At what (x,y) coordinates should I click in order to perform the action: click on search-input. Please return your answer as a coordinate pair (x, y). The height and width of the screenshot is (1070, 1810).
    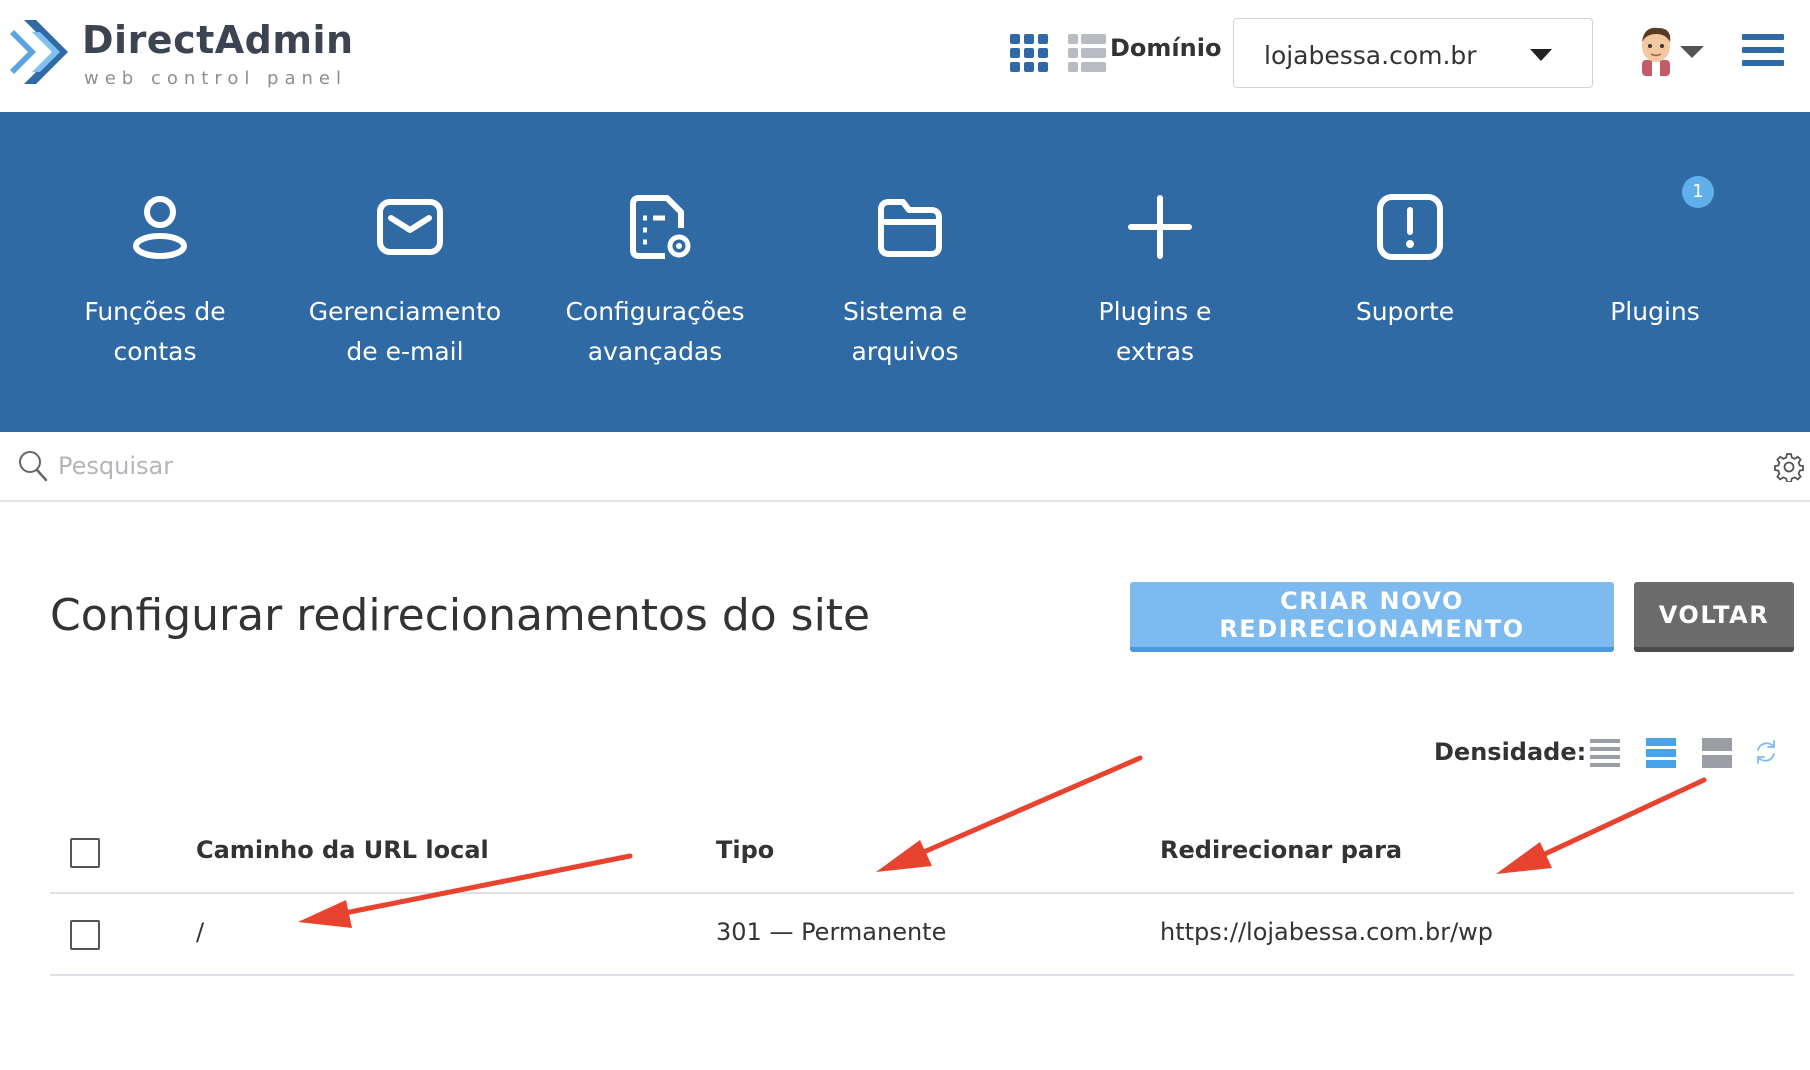
    Looking at the image, I should click on (856, 466).